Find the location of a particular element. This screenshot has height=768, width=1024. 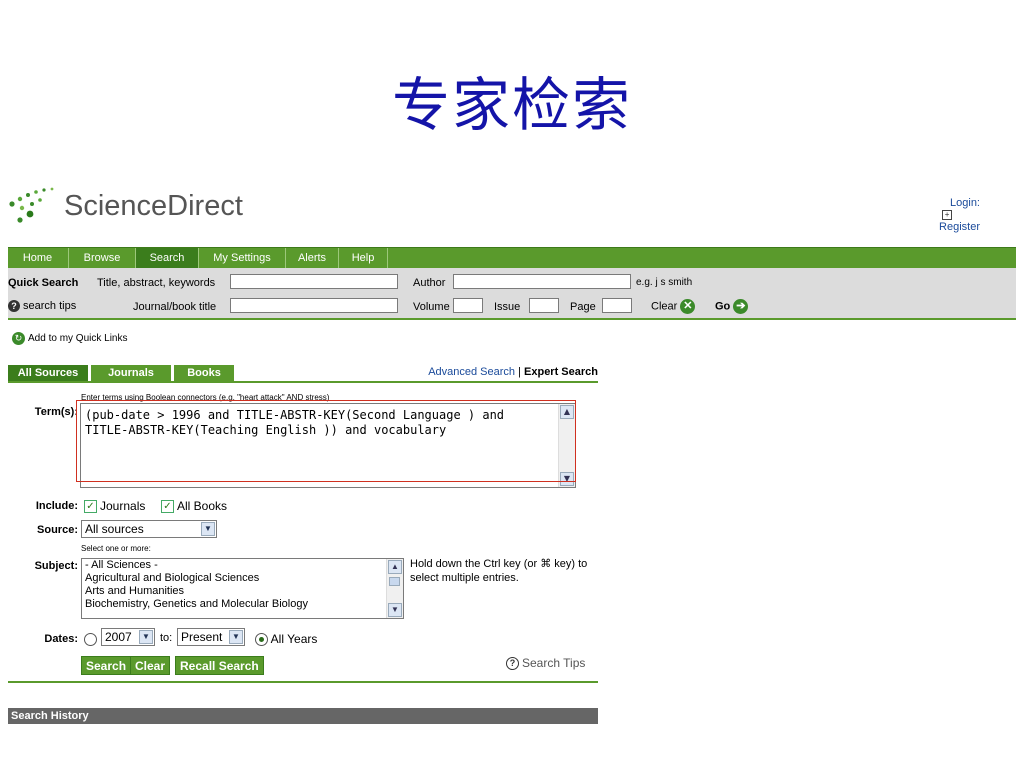

subject-option: Arts and Humanities is located at coordinates (242, 591).